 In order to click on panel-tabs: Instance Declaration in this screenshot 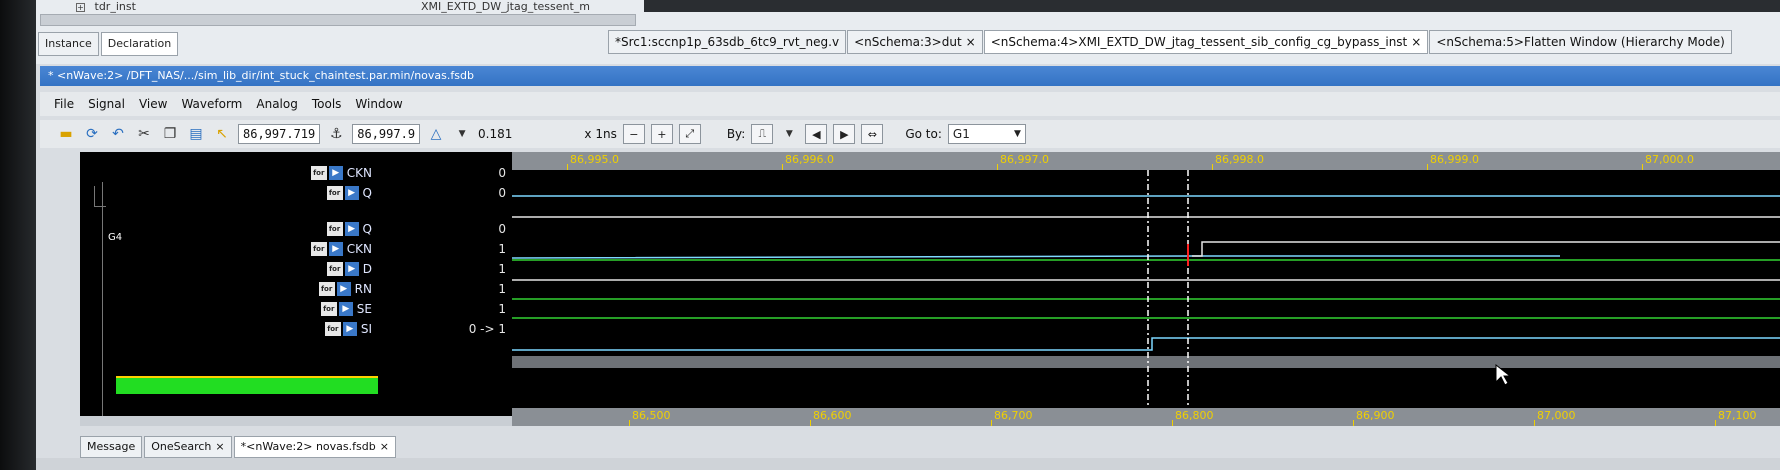, I will do `click(109, 44)`.